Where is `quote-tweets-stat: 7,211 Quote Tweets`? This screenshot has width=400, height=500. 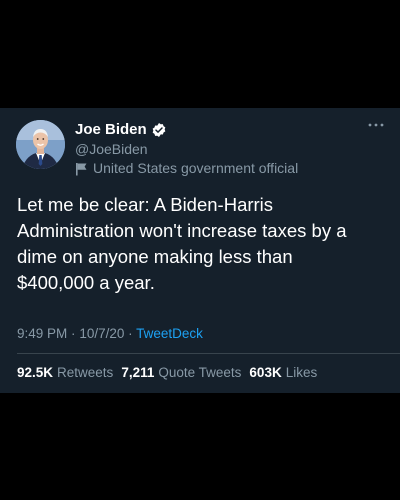
quote-tweets-stat: 7,211 Quote Tweets is located at coordinates (181, 372).